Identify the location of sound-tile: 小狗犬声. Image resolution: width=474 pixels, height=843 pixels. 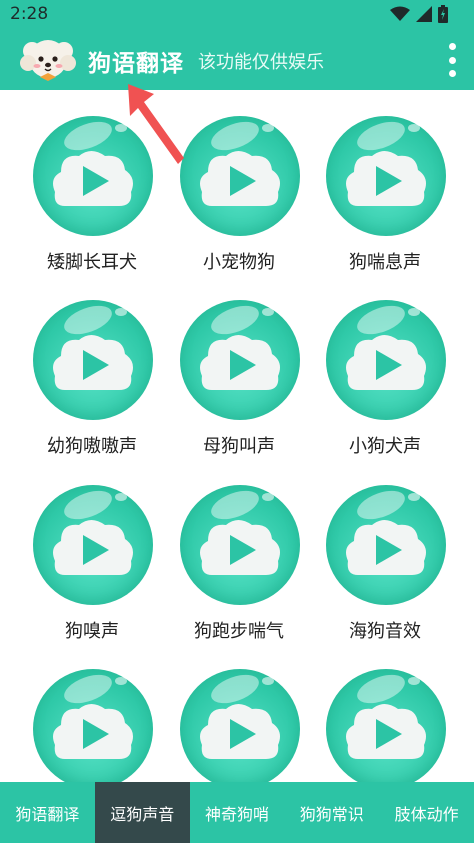
(385, 365).